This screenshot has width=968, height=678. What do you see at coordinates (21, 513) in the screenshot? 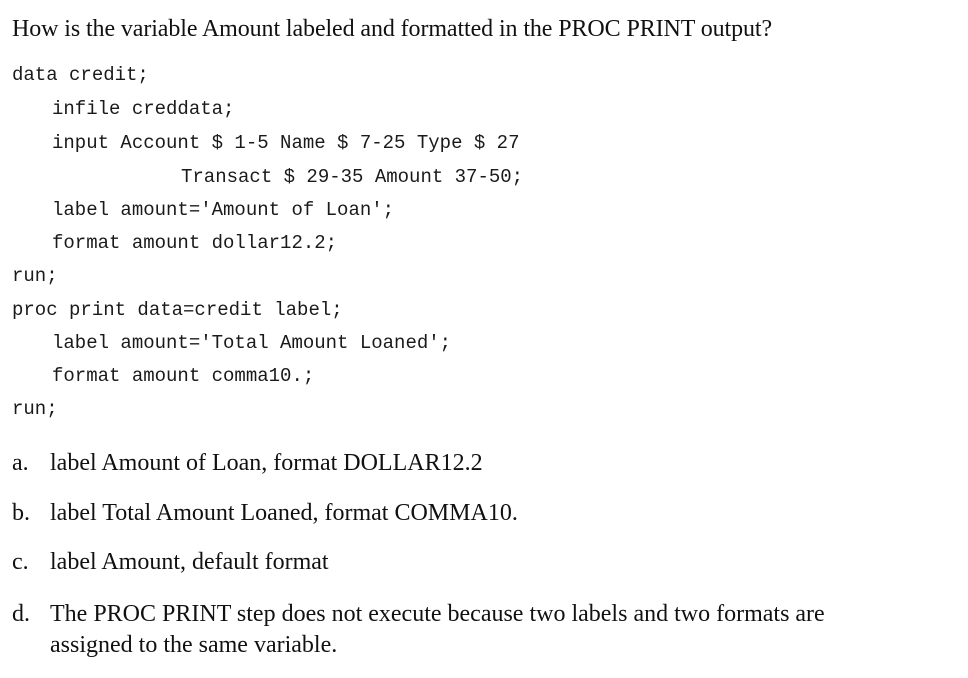
I see `option-letter: b.` at bounding box center [21, 513].